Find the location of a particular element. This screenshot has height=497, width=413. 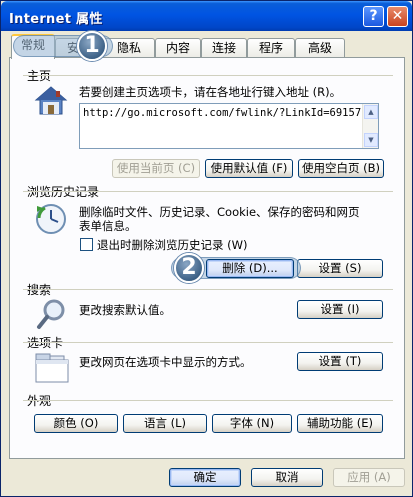

tab-programs: 程序 is located at coordinates (271, 48).